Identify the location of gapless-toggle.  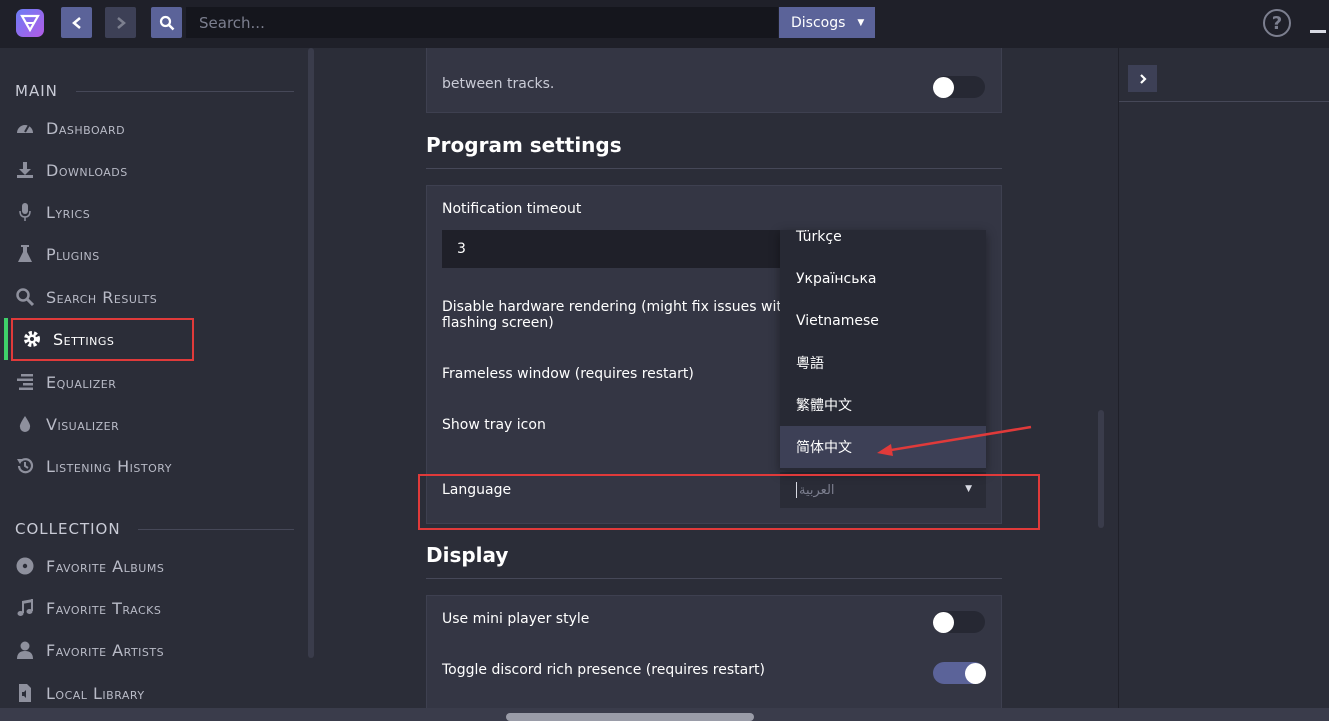
(959, 87).